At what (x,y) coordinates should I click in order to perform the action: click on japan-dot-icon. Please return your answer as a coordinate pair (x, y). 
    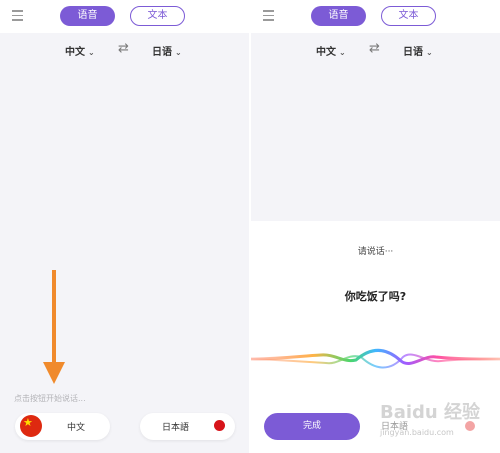
    Looking at the image, I should click on (219, 425).